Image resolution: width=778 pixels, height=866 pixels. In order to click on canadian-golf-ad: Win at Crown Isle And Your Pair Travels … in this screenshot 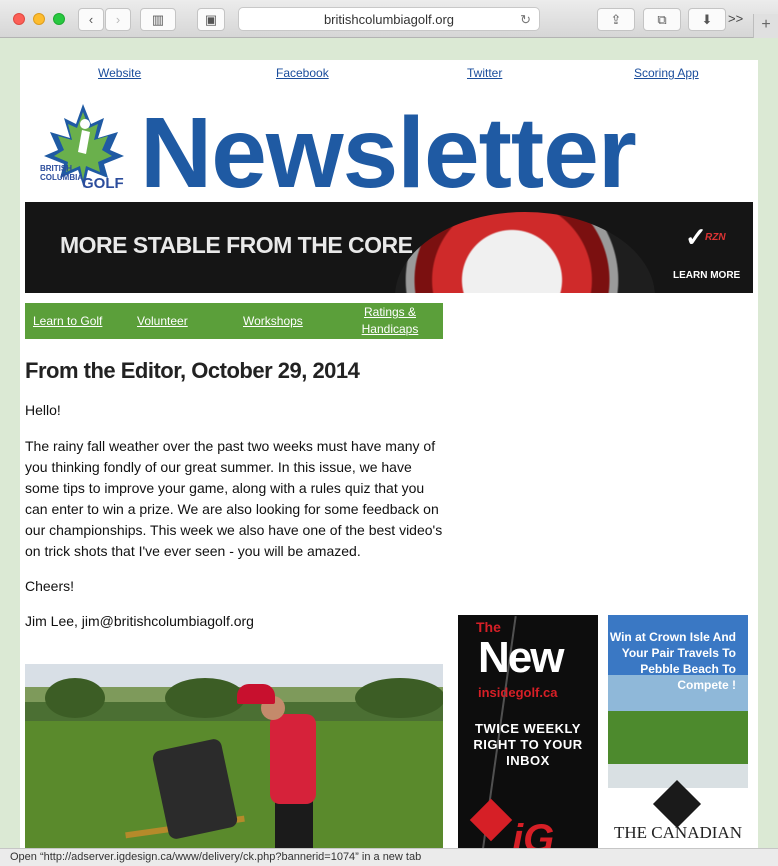, I will do `click(678, 732)`.